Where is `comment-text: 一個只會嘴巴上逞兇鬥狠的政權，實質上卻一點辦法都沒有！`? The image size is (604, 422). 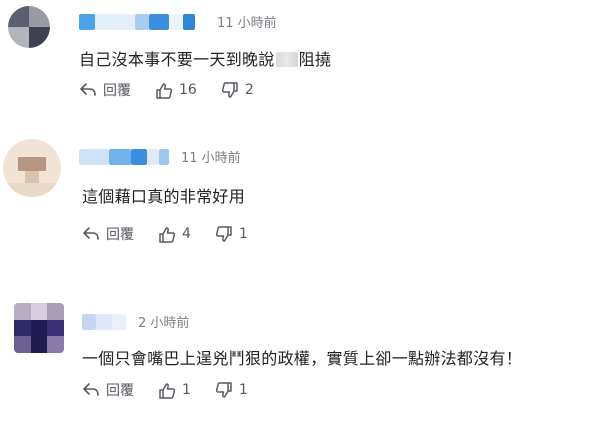
comment-text: 一個只會嘴巴上逞兇鬥狠的政權，實質上卻一點辦法都沒有！ is located at coordinates (302, 358).